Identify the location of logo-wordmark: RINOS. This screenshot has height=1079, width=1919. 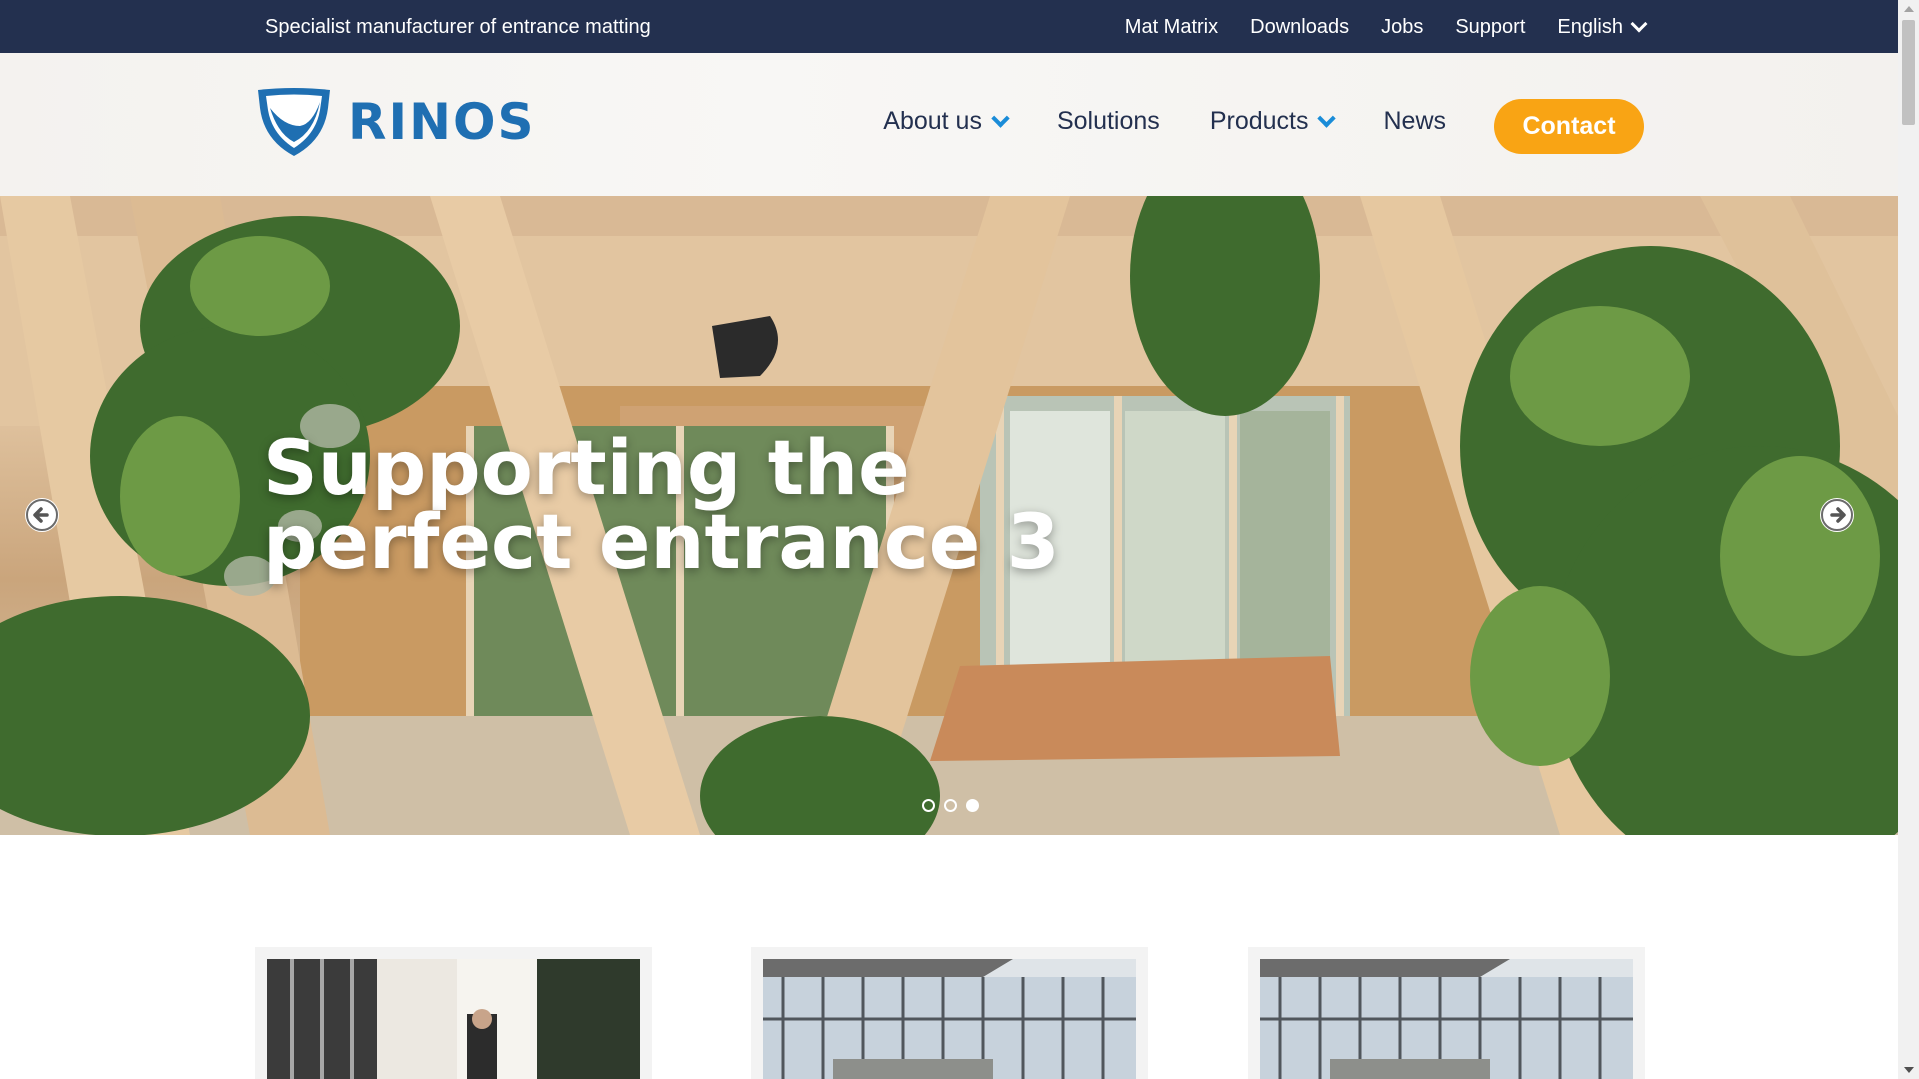
(442, 122).